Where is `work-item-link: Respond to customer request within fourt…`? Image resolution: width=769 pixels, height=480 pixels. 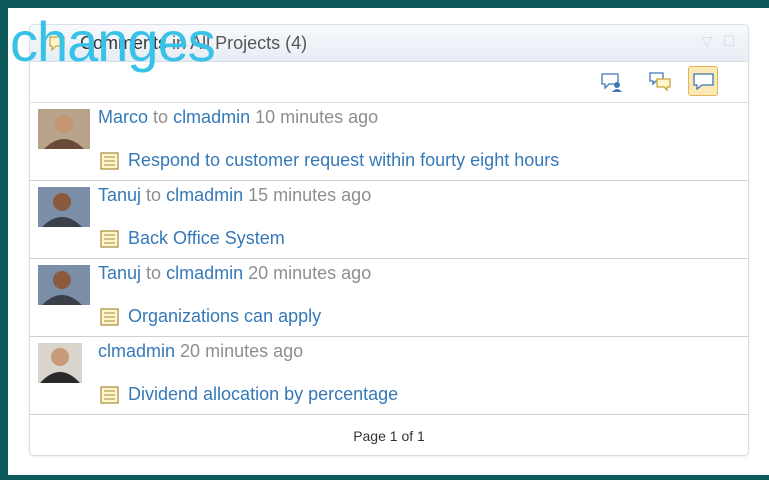
work-item-link: Respond to customer request within fourt… is located at coordinates (329, 160).